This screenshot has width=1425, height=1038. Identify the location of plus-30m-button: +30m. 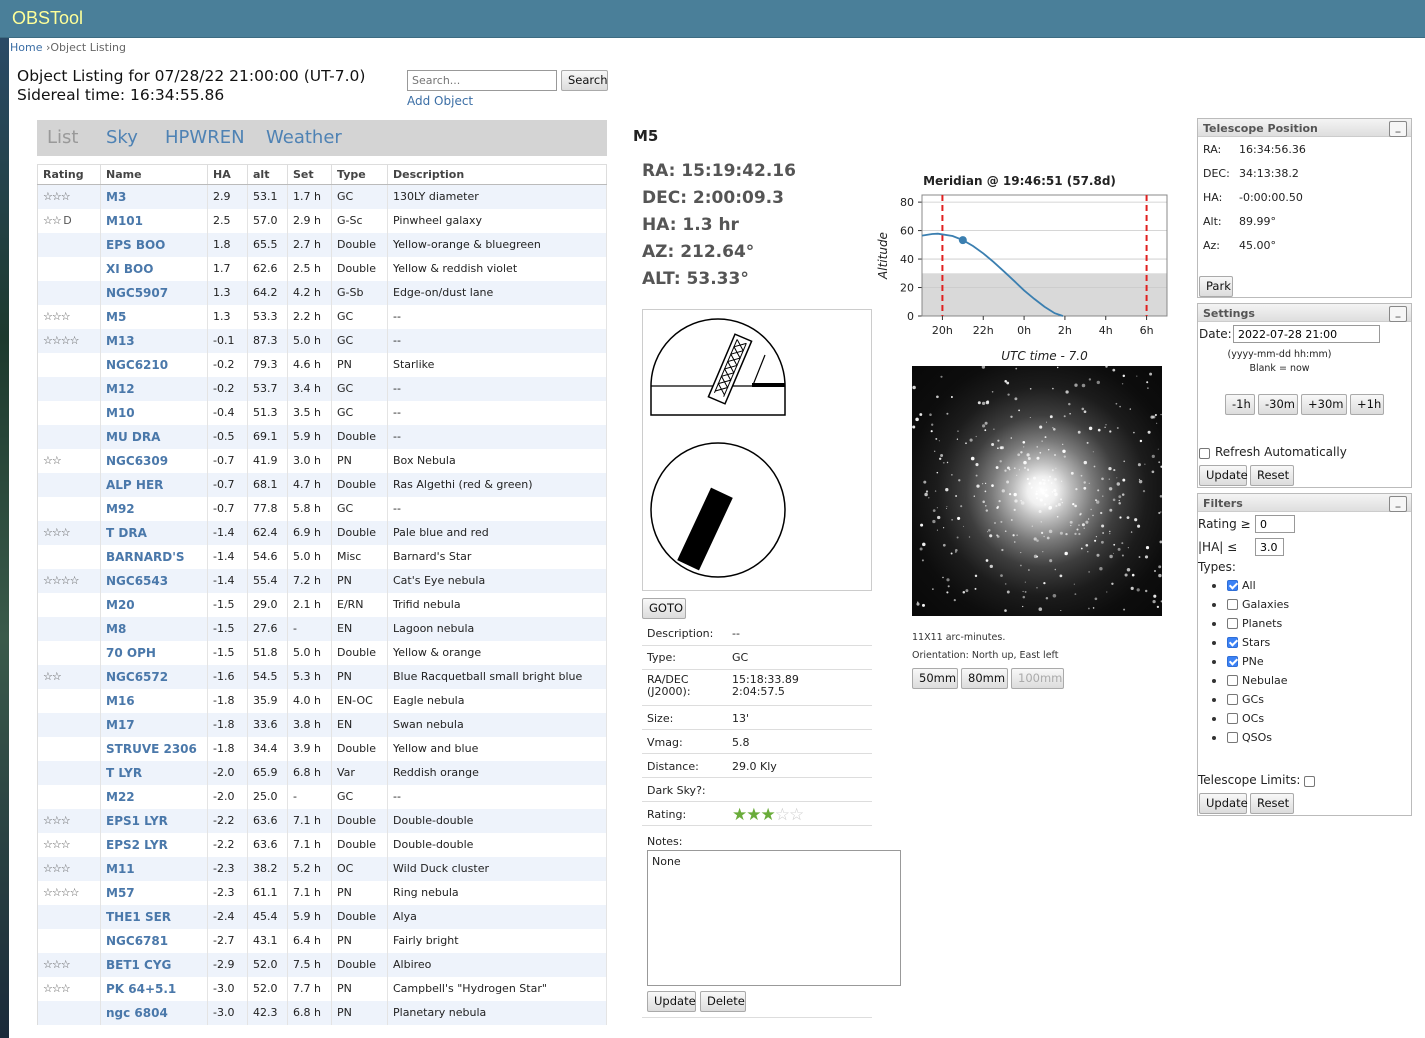
(1324, 404).